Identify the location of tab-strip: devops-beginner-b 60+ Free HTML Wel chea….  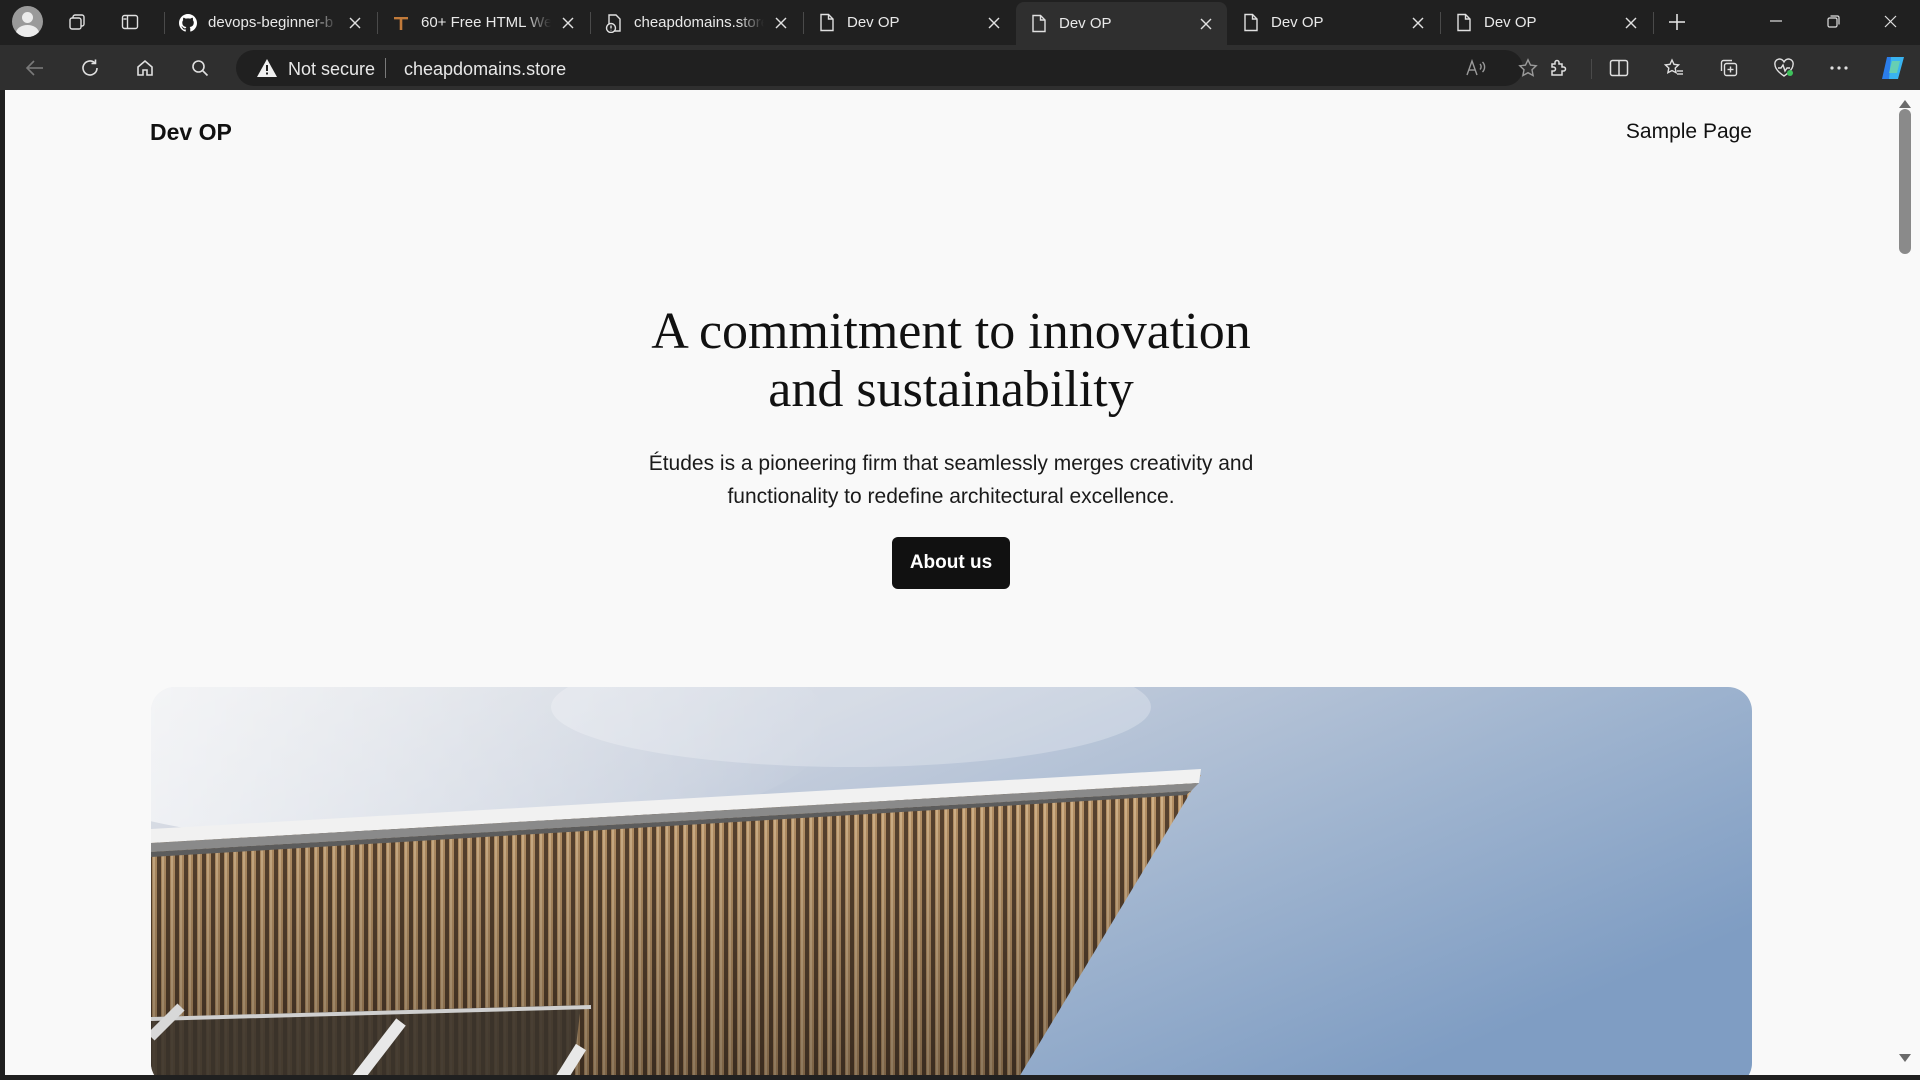
(960, 22).